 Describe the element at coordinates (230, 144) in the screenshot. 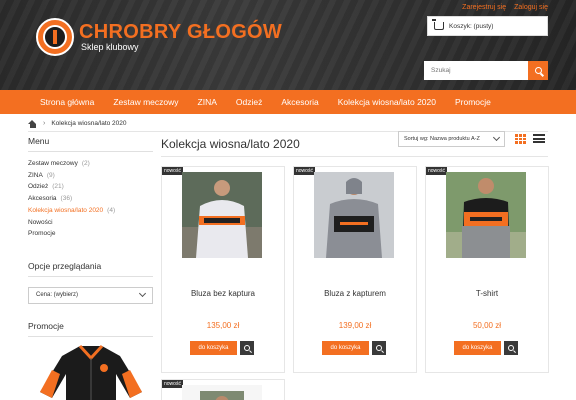

I see `page-title: Kolekcja wiosna/lato 2020` at that location.